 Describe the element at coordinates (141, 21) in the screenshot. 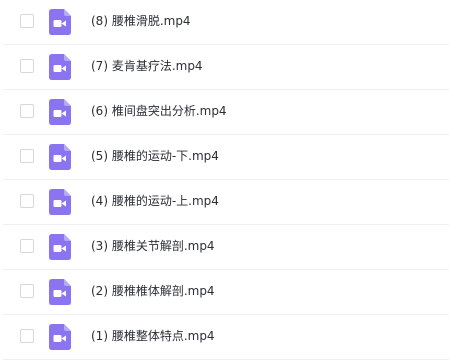

I see `file-name: (8) 腰椎滑脱.mp4` at that location.